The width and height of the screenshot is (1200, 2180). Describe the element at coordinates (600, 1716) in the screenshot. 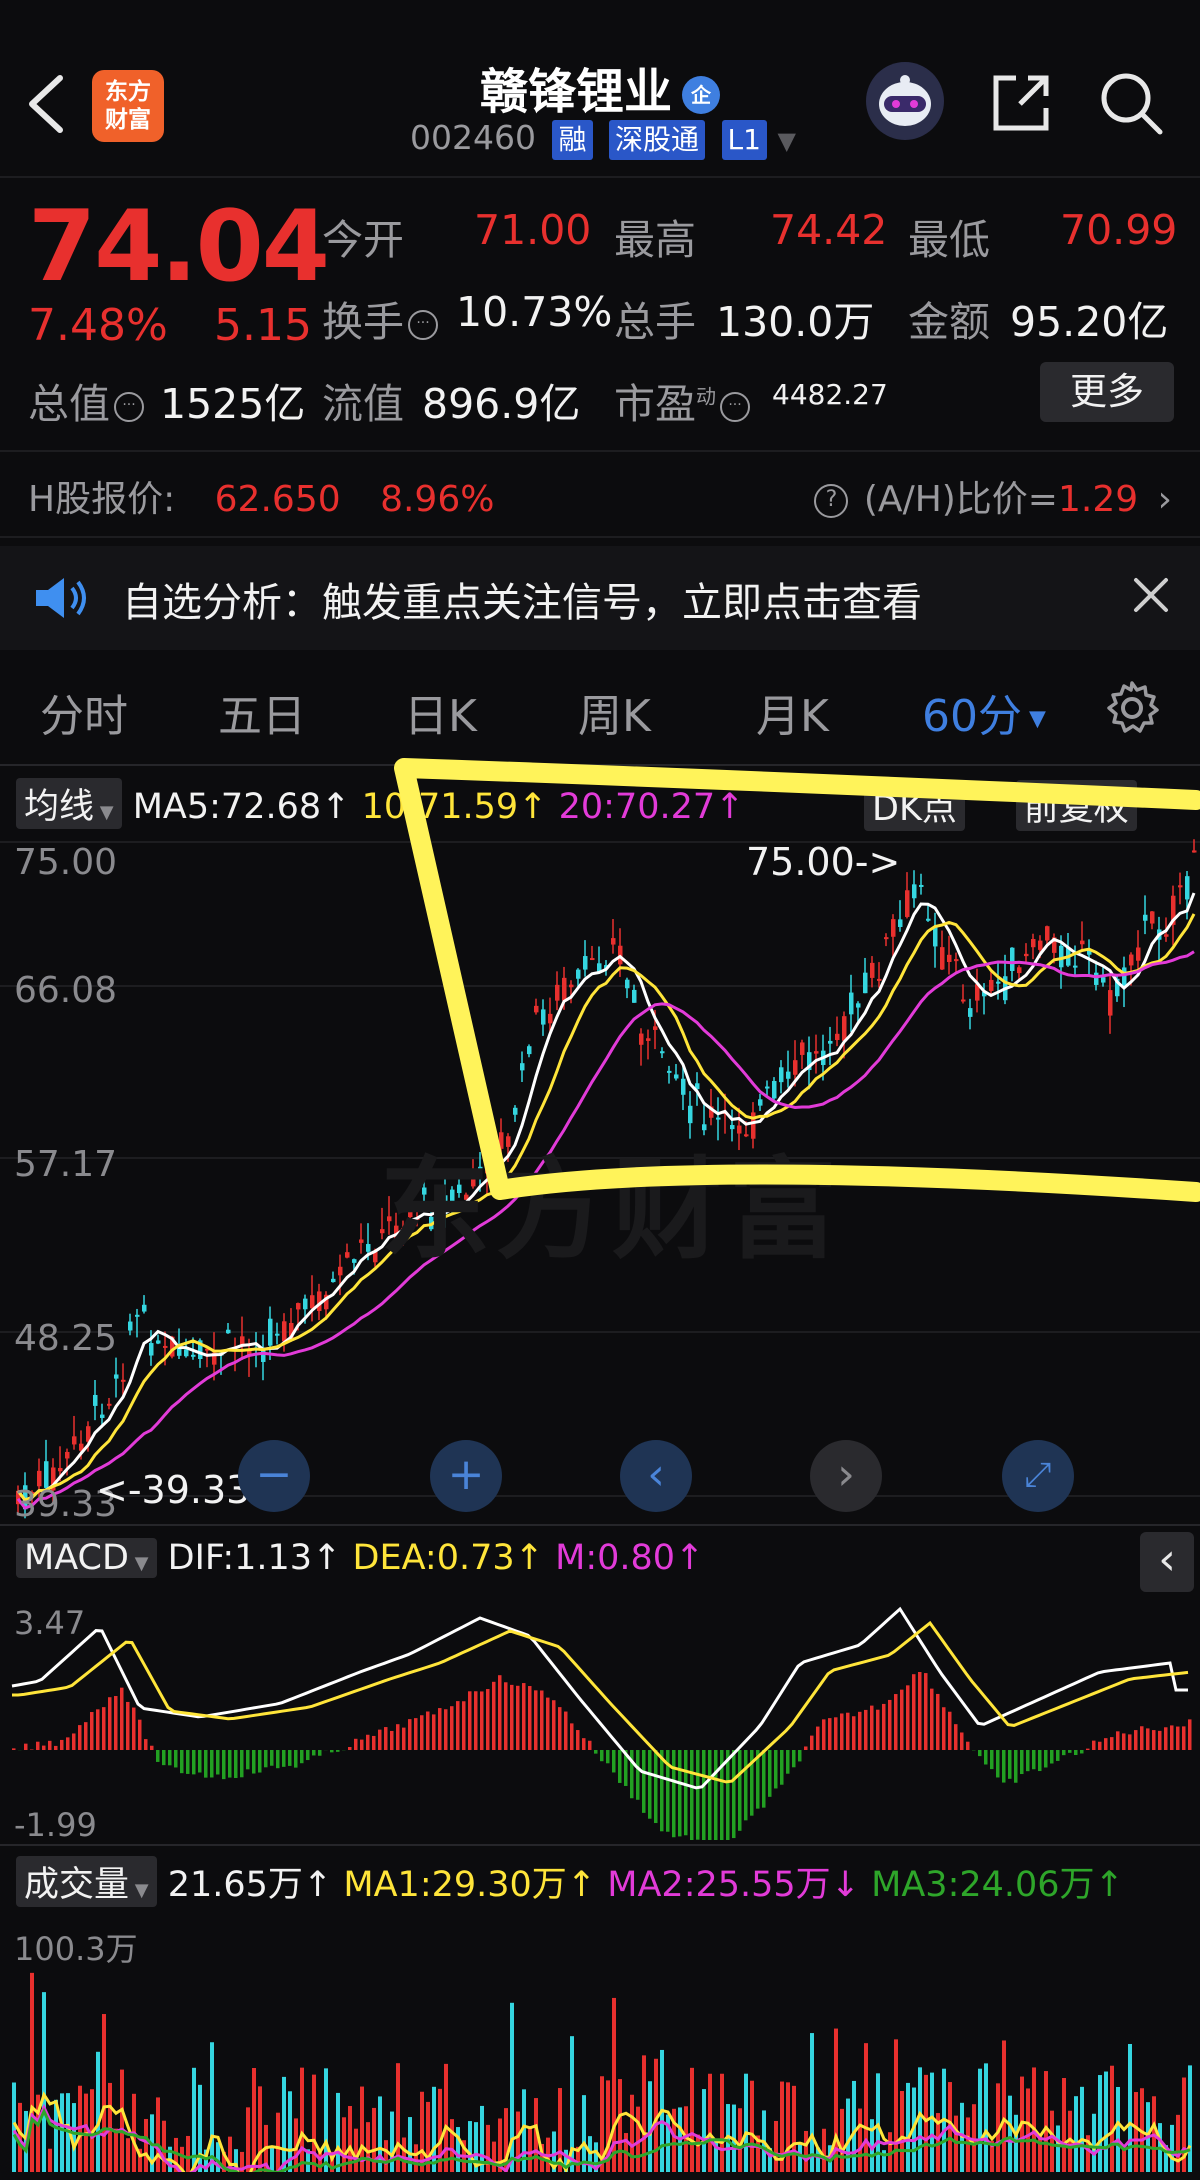

I see `macd-chart` at that location.